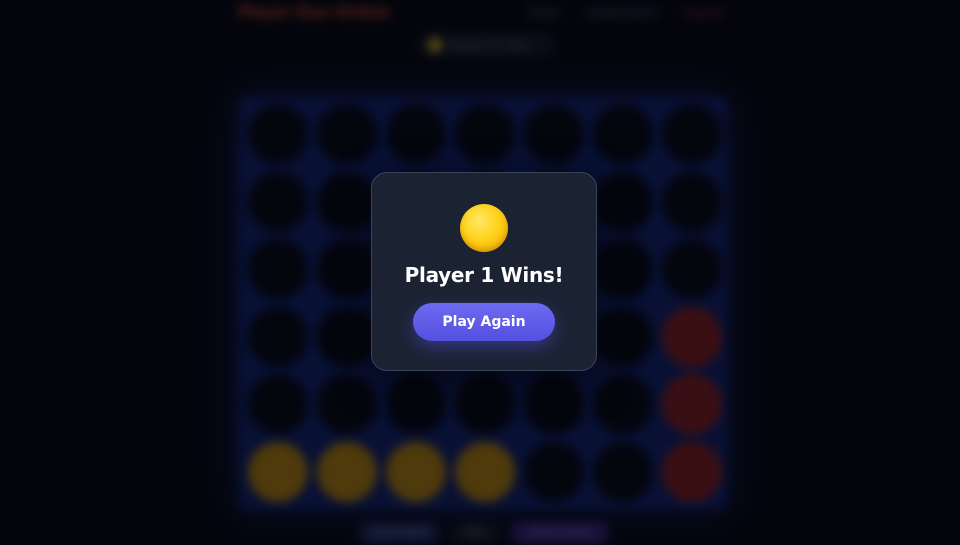 The image size is (960, 545). I want to click on yellow-disc-icon, so click(484, 228).